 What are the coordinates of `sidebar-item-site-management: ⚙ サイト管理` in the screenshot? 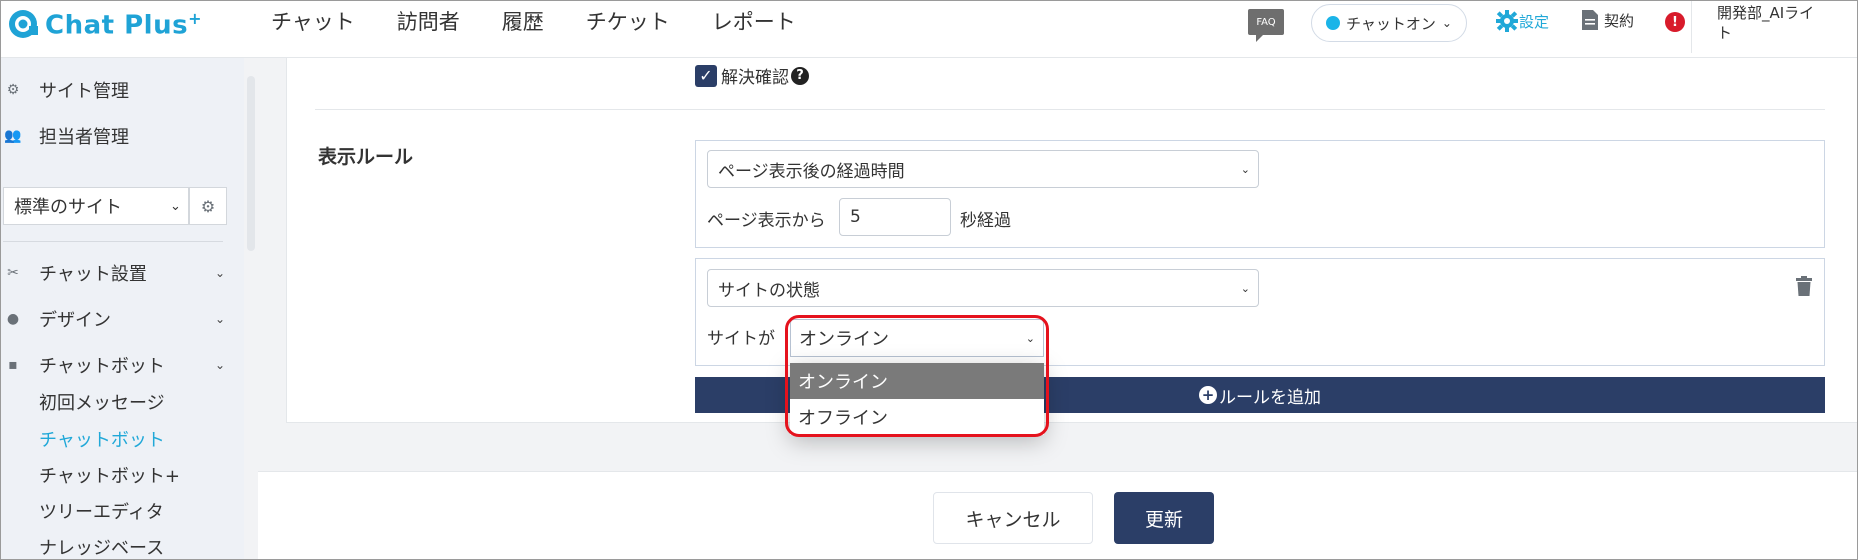 It's located at (121, 90).